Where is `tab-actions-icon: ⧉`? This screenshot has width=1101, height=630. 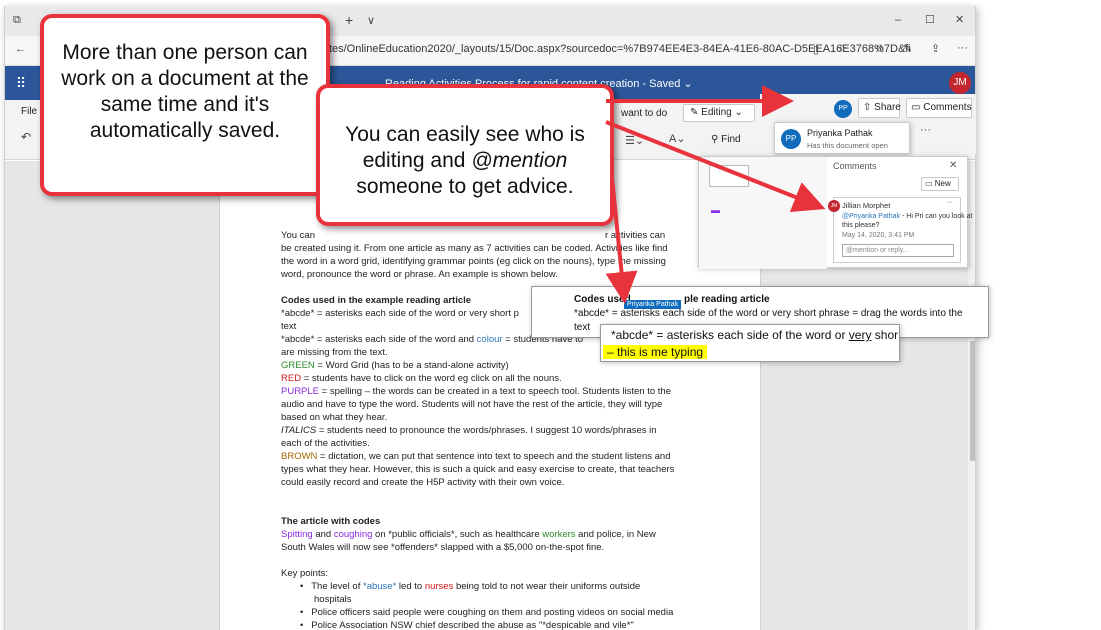
tab-actions-icon: ⧉ is located at coordinates (17, 20).